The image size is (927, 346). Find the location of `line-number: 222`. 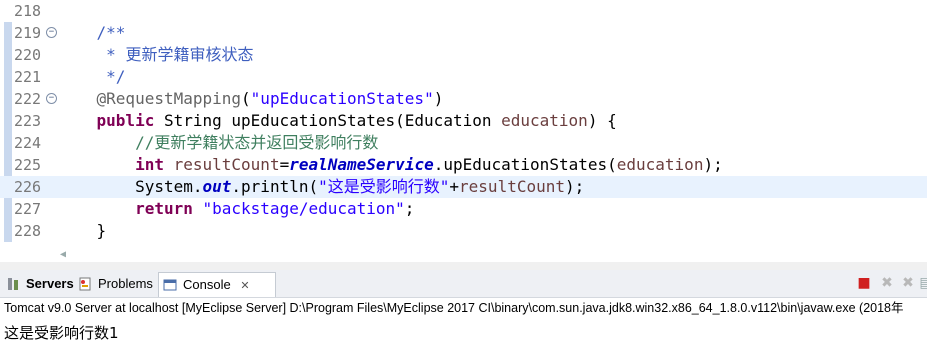

line-number: 222 is located at coordinates (28, 99).